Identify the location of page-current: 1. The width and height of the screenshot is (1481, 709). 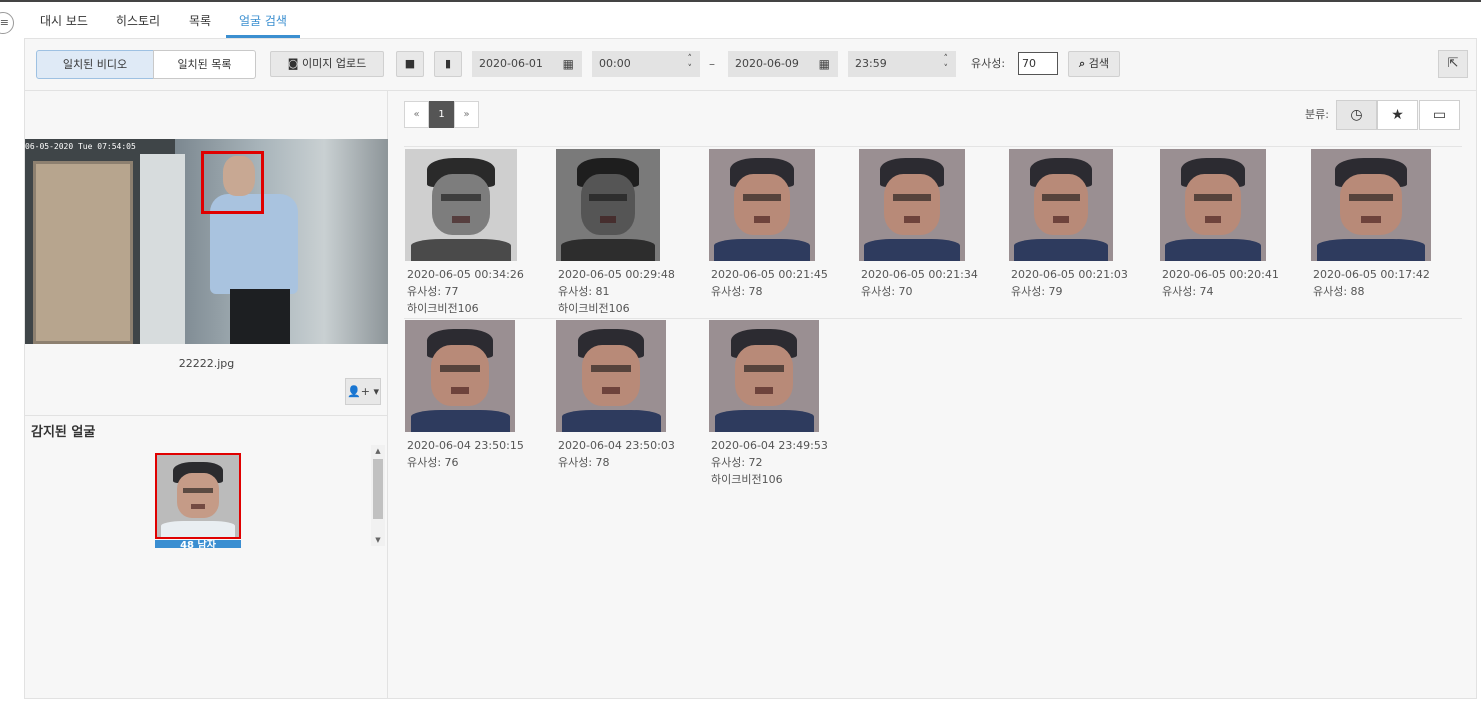
(441, 114).